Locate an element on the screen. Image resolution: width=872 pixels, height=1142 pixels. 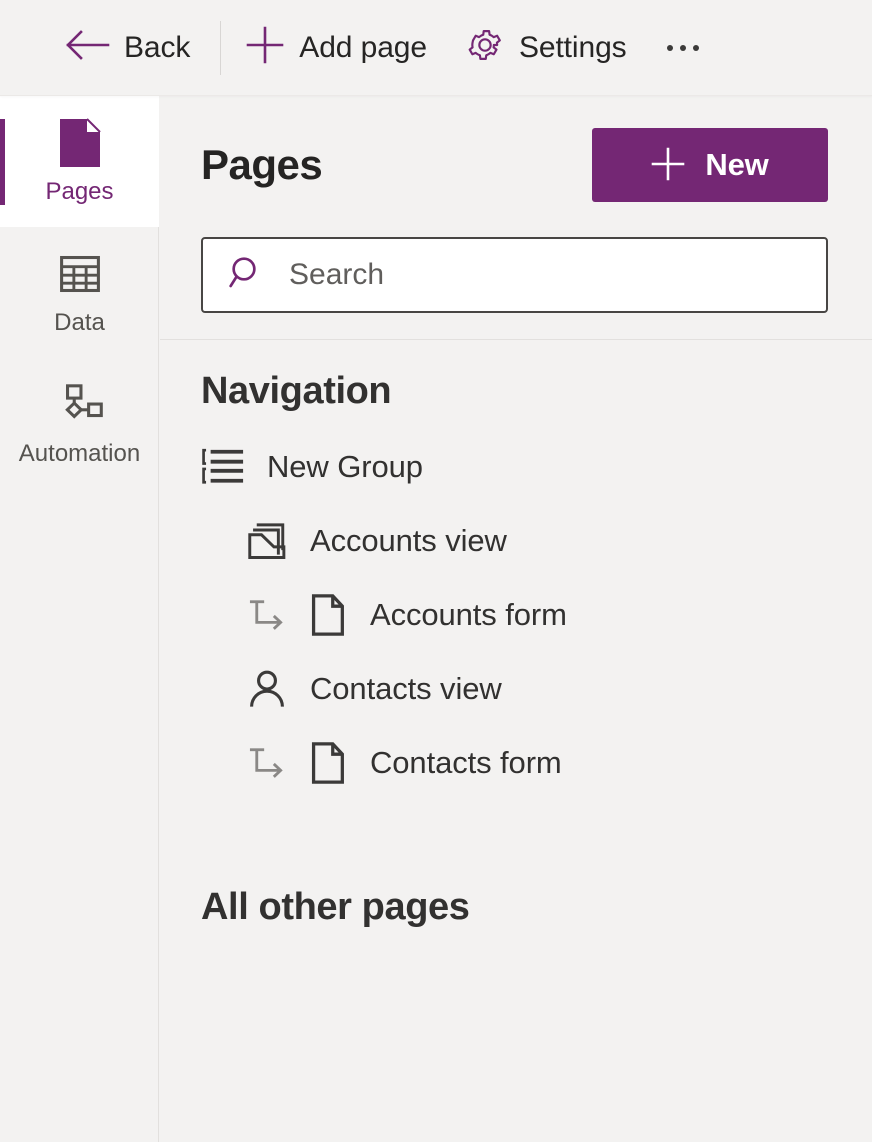
command-bar: Back Add page Settings is located at coordinates (436, 48).